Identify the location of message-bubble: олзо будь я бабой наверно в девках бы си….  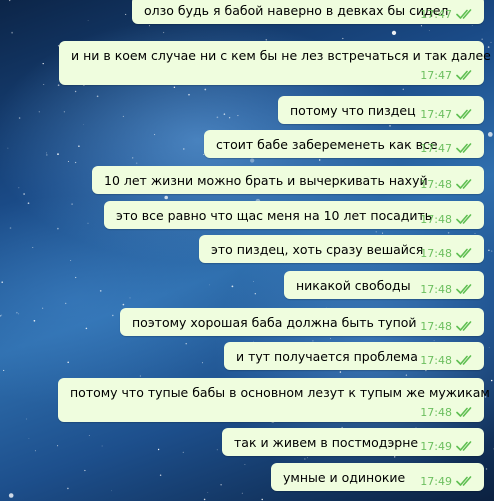
(308, 12).